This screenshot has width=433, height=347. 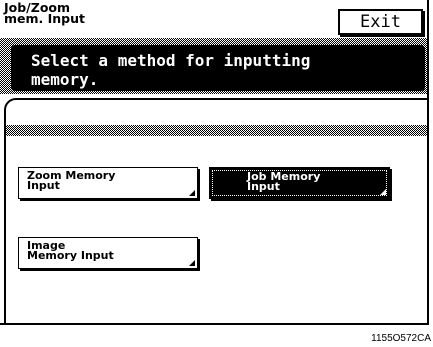 I want to click on figure-caption: 1155O572CA, so click(x=401, y=338).